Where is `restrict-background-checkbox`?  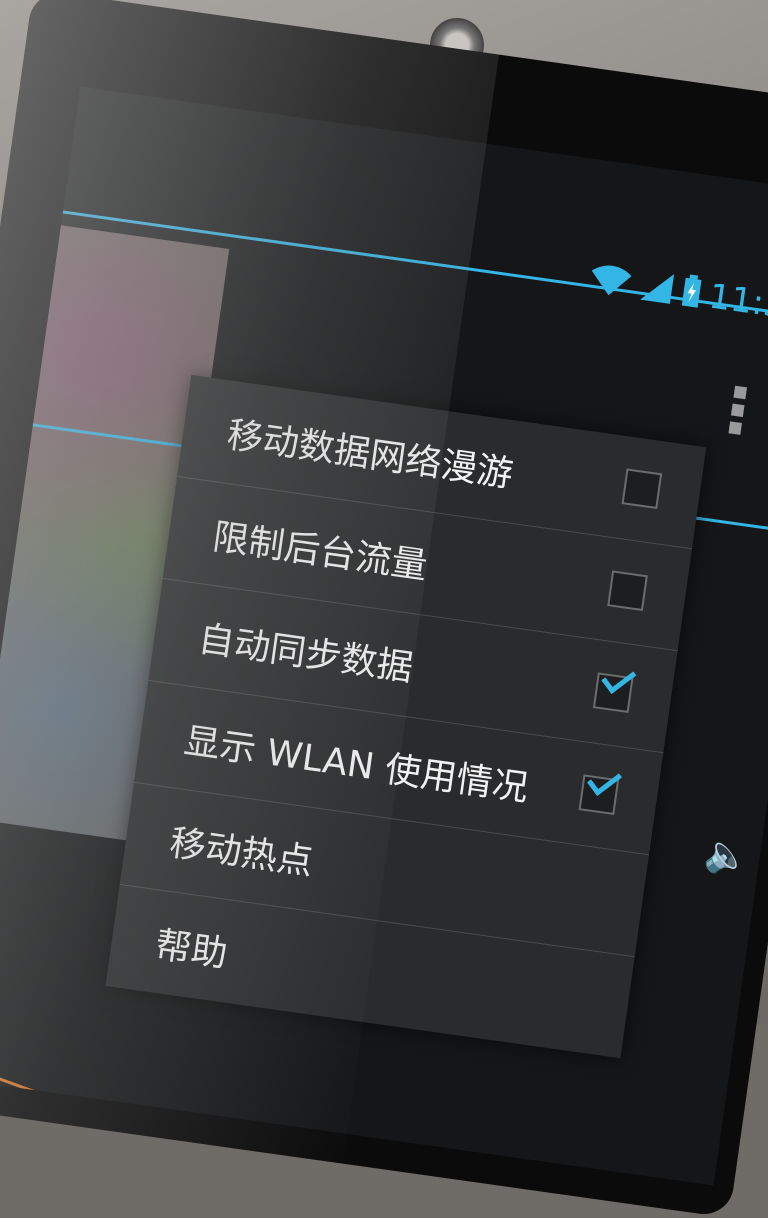 restrict-background-checkbox is located at coordinates (627, 591).